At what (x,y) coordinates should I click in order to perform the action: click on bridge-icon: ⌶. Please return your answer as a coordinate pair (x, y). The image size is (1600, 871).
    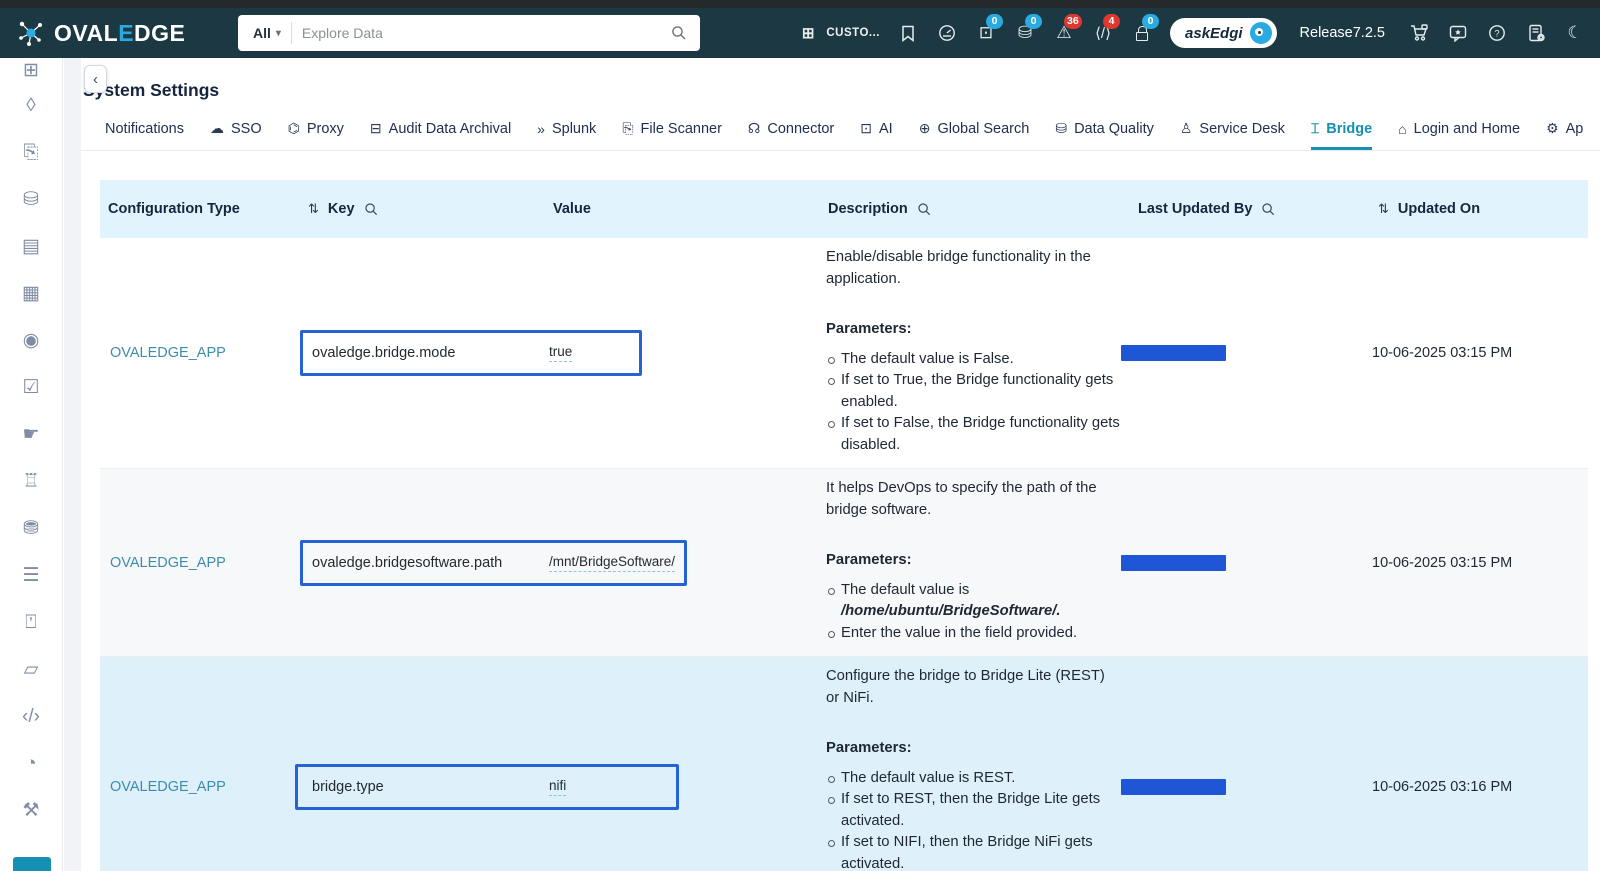
    Looking at the image, I should click on (1315, 128).